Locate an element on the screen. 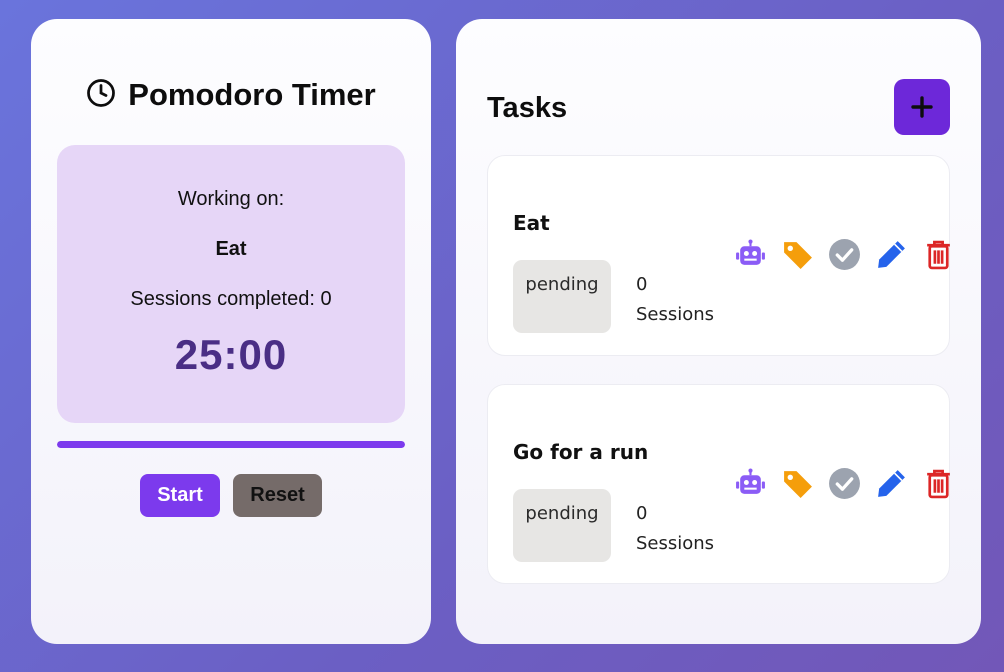 This screenshot has width=1004, height=672. current-task-name: Eat is located at coordinates (231, 249).